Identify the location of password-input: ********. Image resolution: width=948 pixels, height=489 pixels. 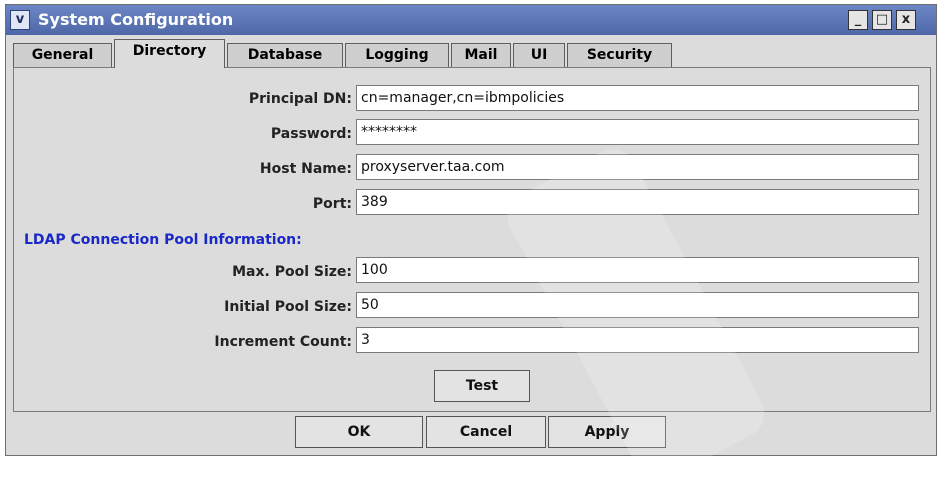
(637, 132).